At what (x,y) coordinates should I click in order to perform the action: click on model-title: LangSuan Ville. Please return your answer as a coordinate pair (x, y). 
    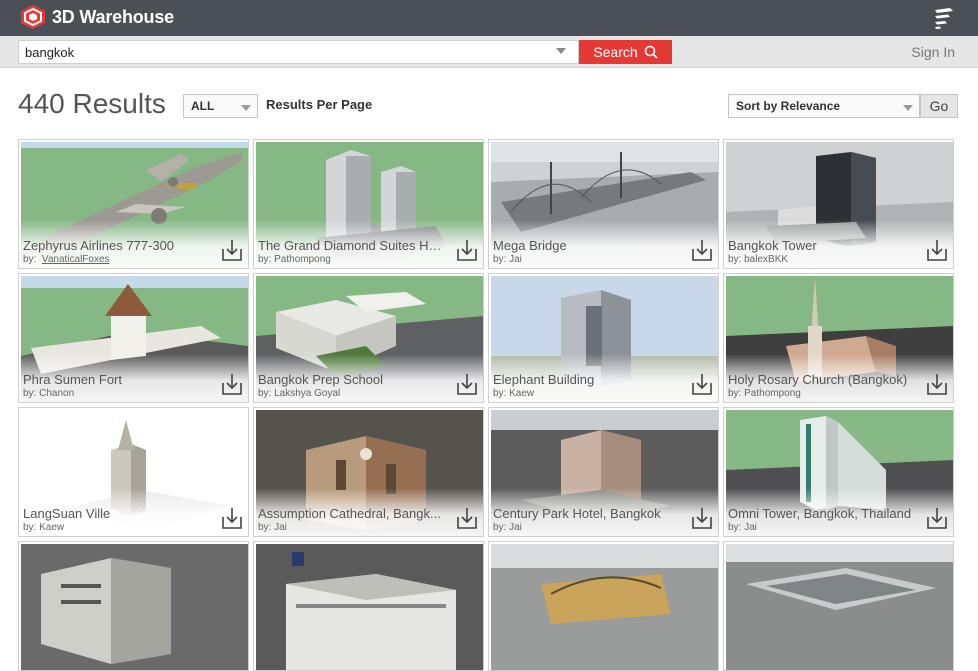
    Looking at the image, I should click on (118, 513).